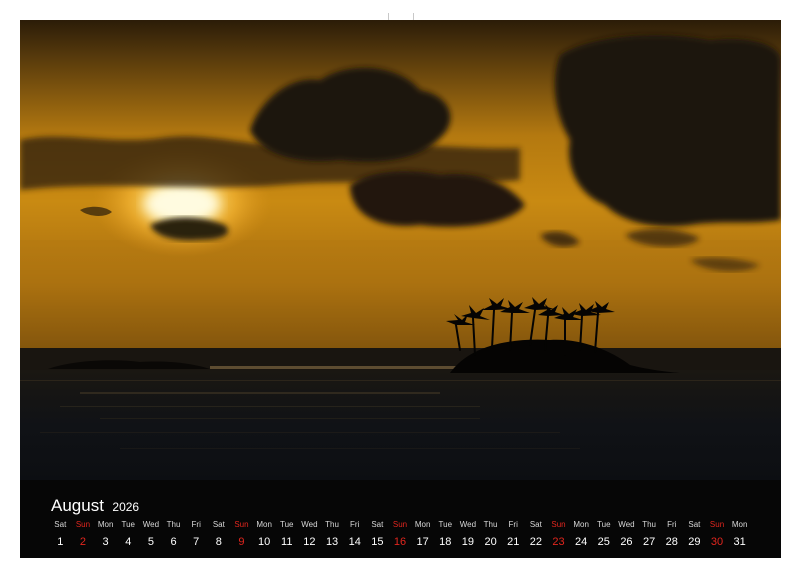 The image size is (800, 577). I want to click on month-title: August 2026, so click(95, 506).